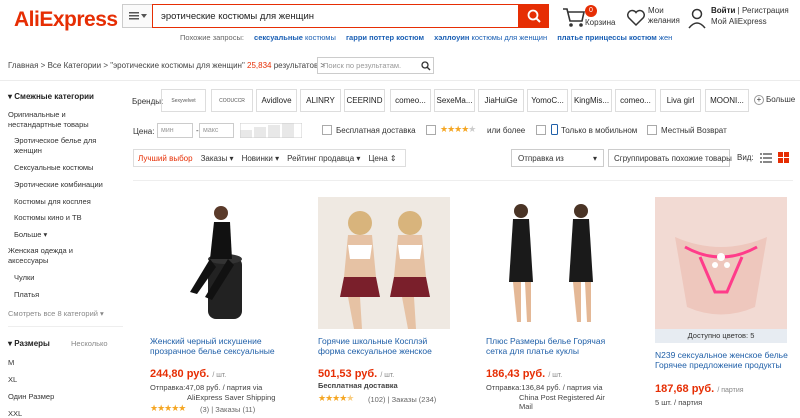 The height and width of the screenshot is (418, 800). What do you see at coordinates (356, 374) in the screenshot?
I see `product-price: 501,53 руб. / шт.` at bounding box center [356, 374].